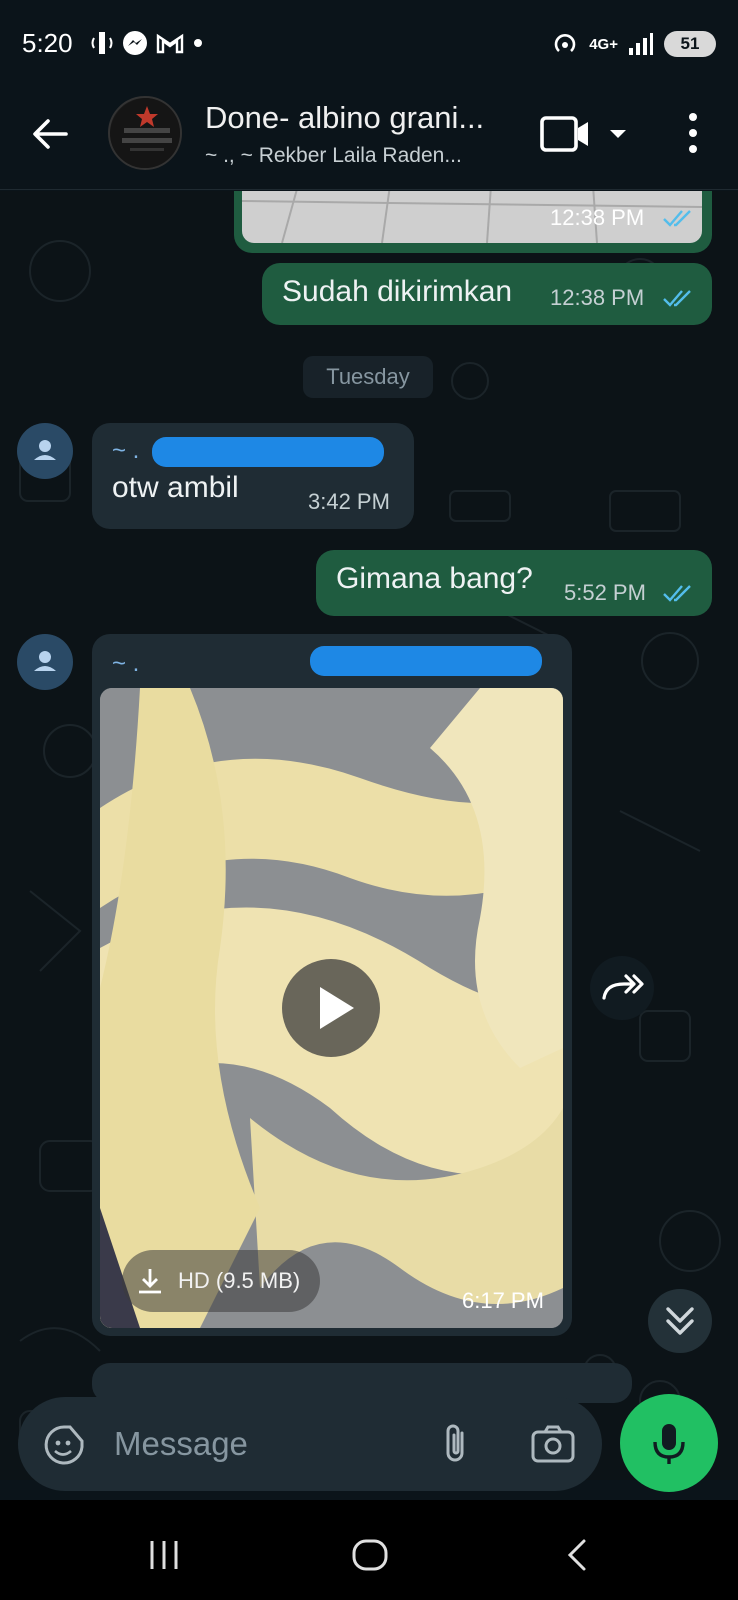  I want to click on system-nav-bar, so click(369, 1550).